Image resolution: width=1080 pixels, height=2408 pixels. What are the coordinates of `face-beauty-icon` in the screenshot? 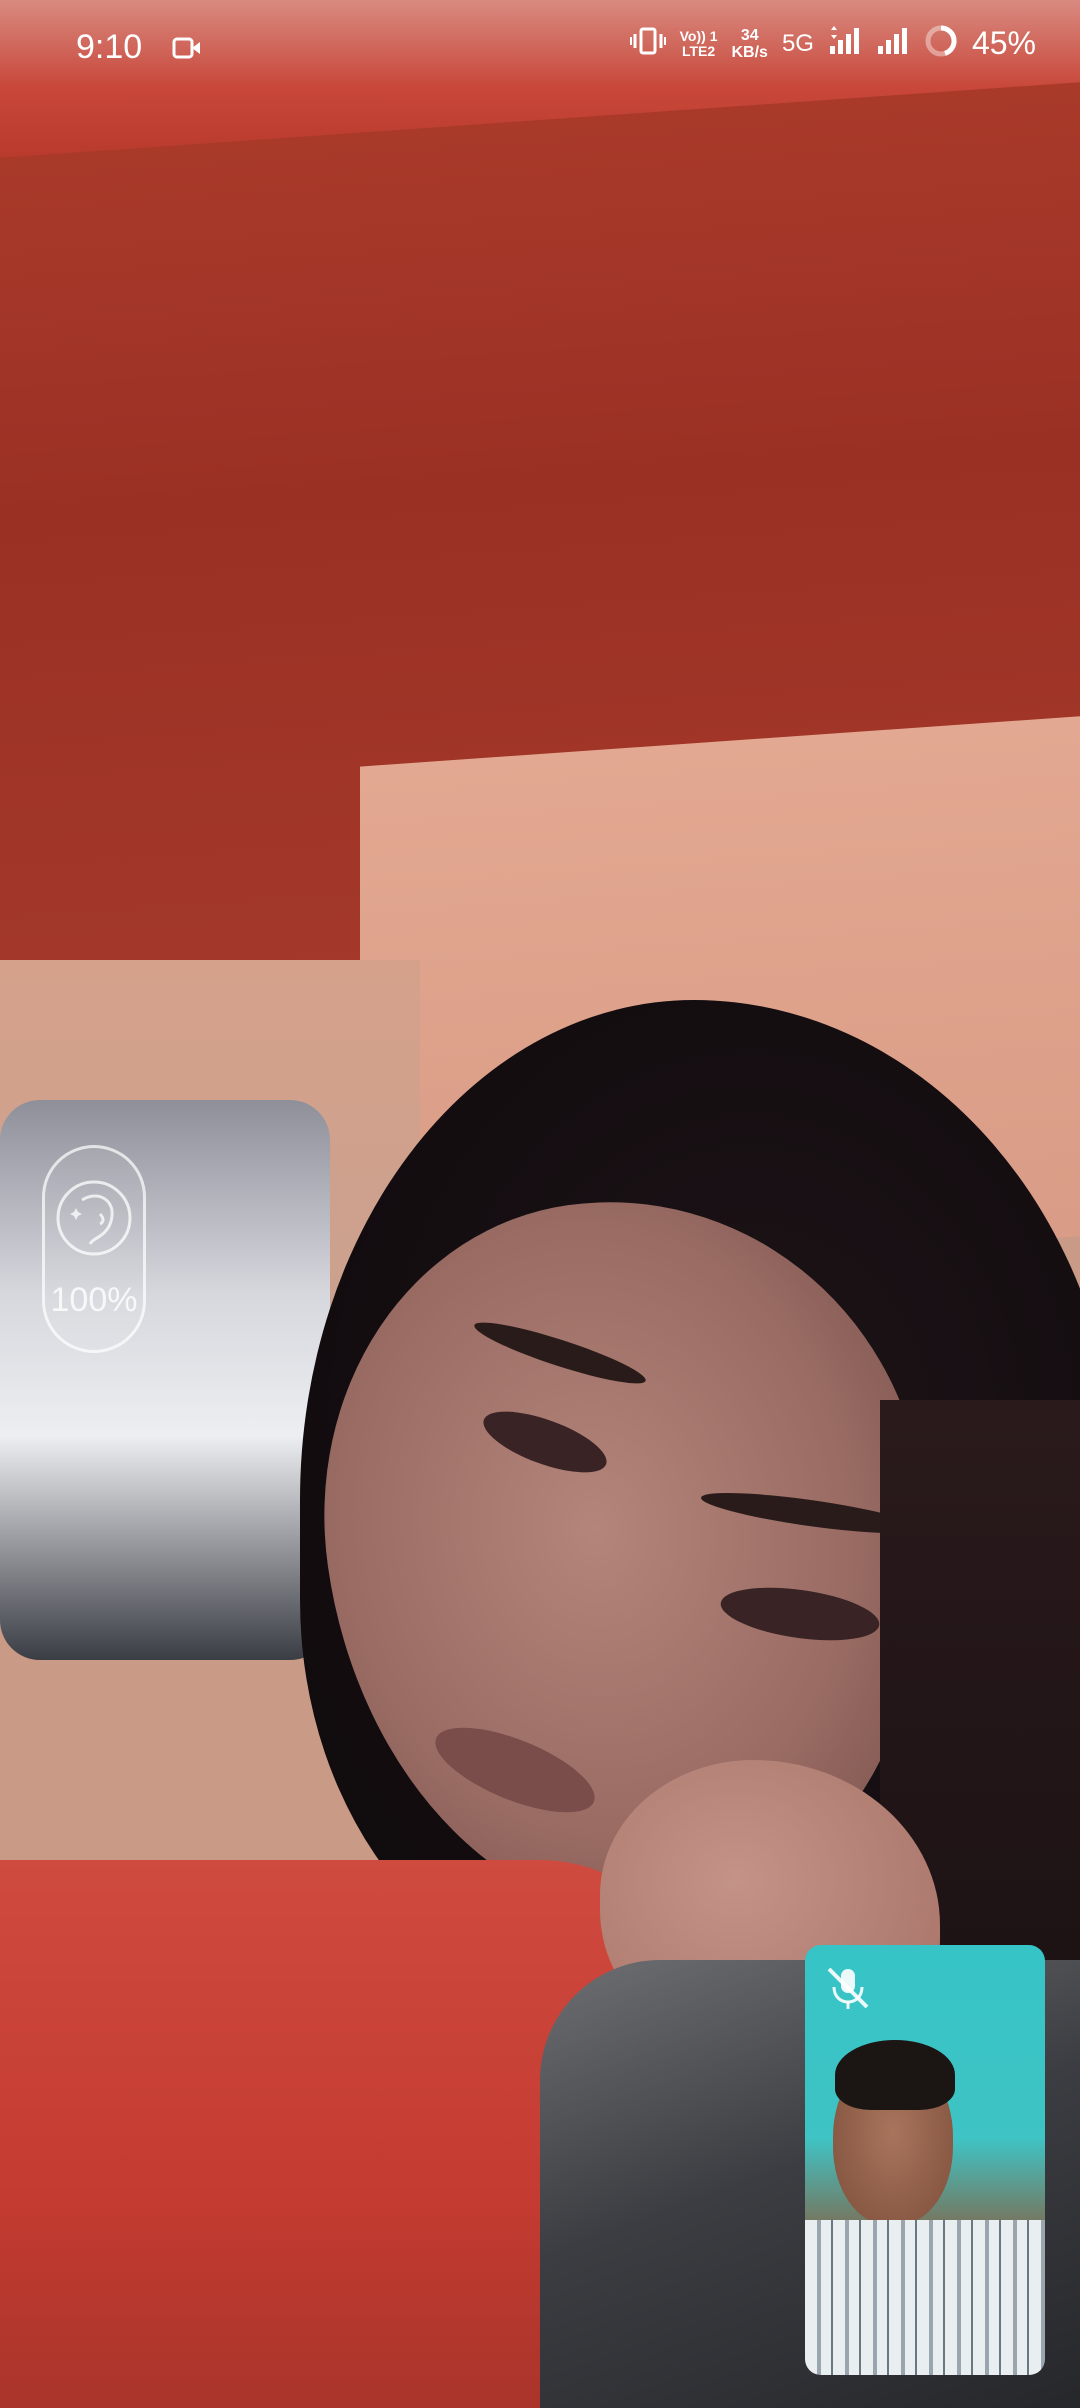 It's located at (94, 1220).